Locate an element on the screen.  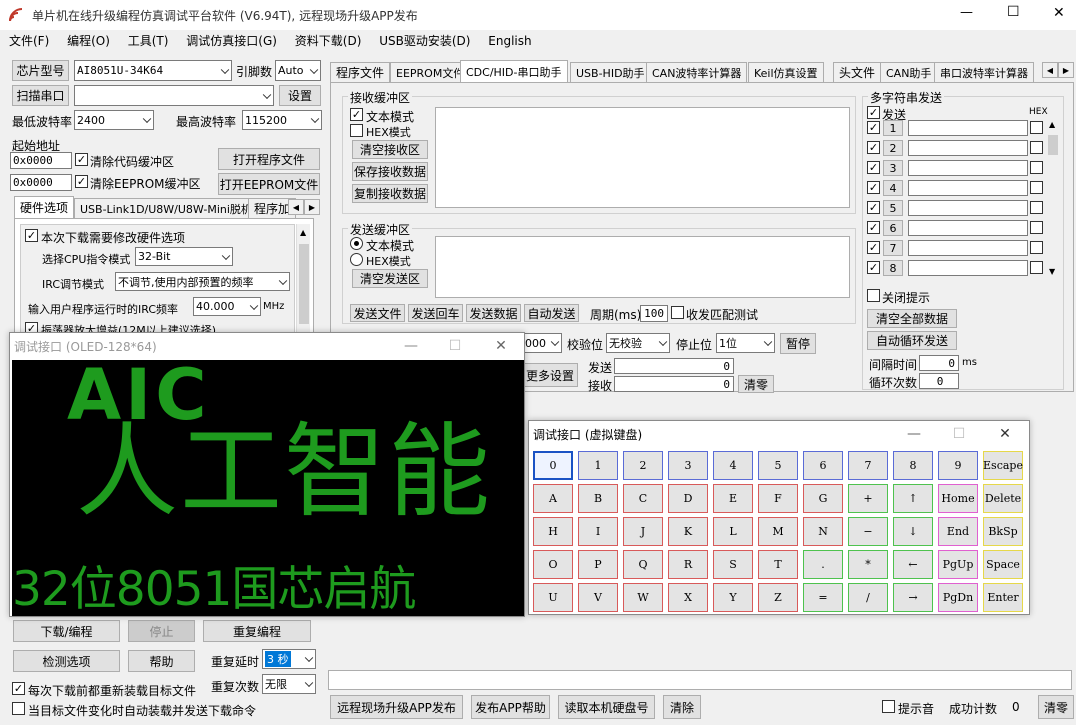
key-0-1: 1 is located at coordinates (598, 465).